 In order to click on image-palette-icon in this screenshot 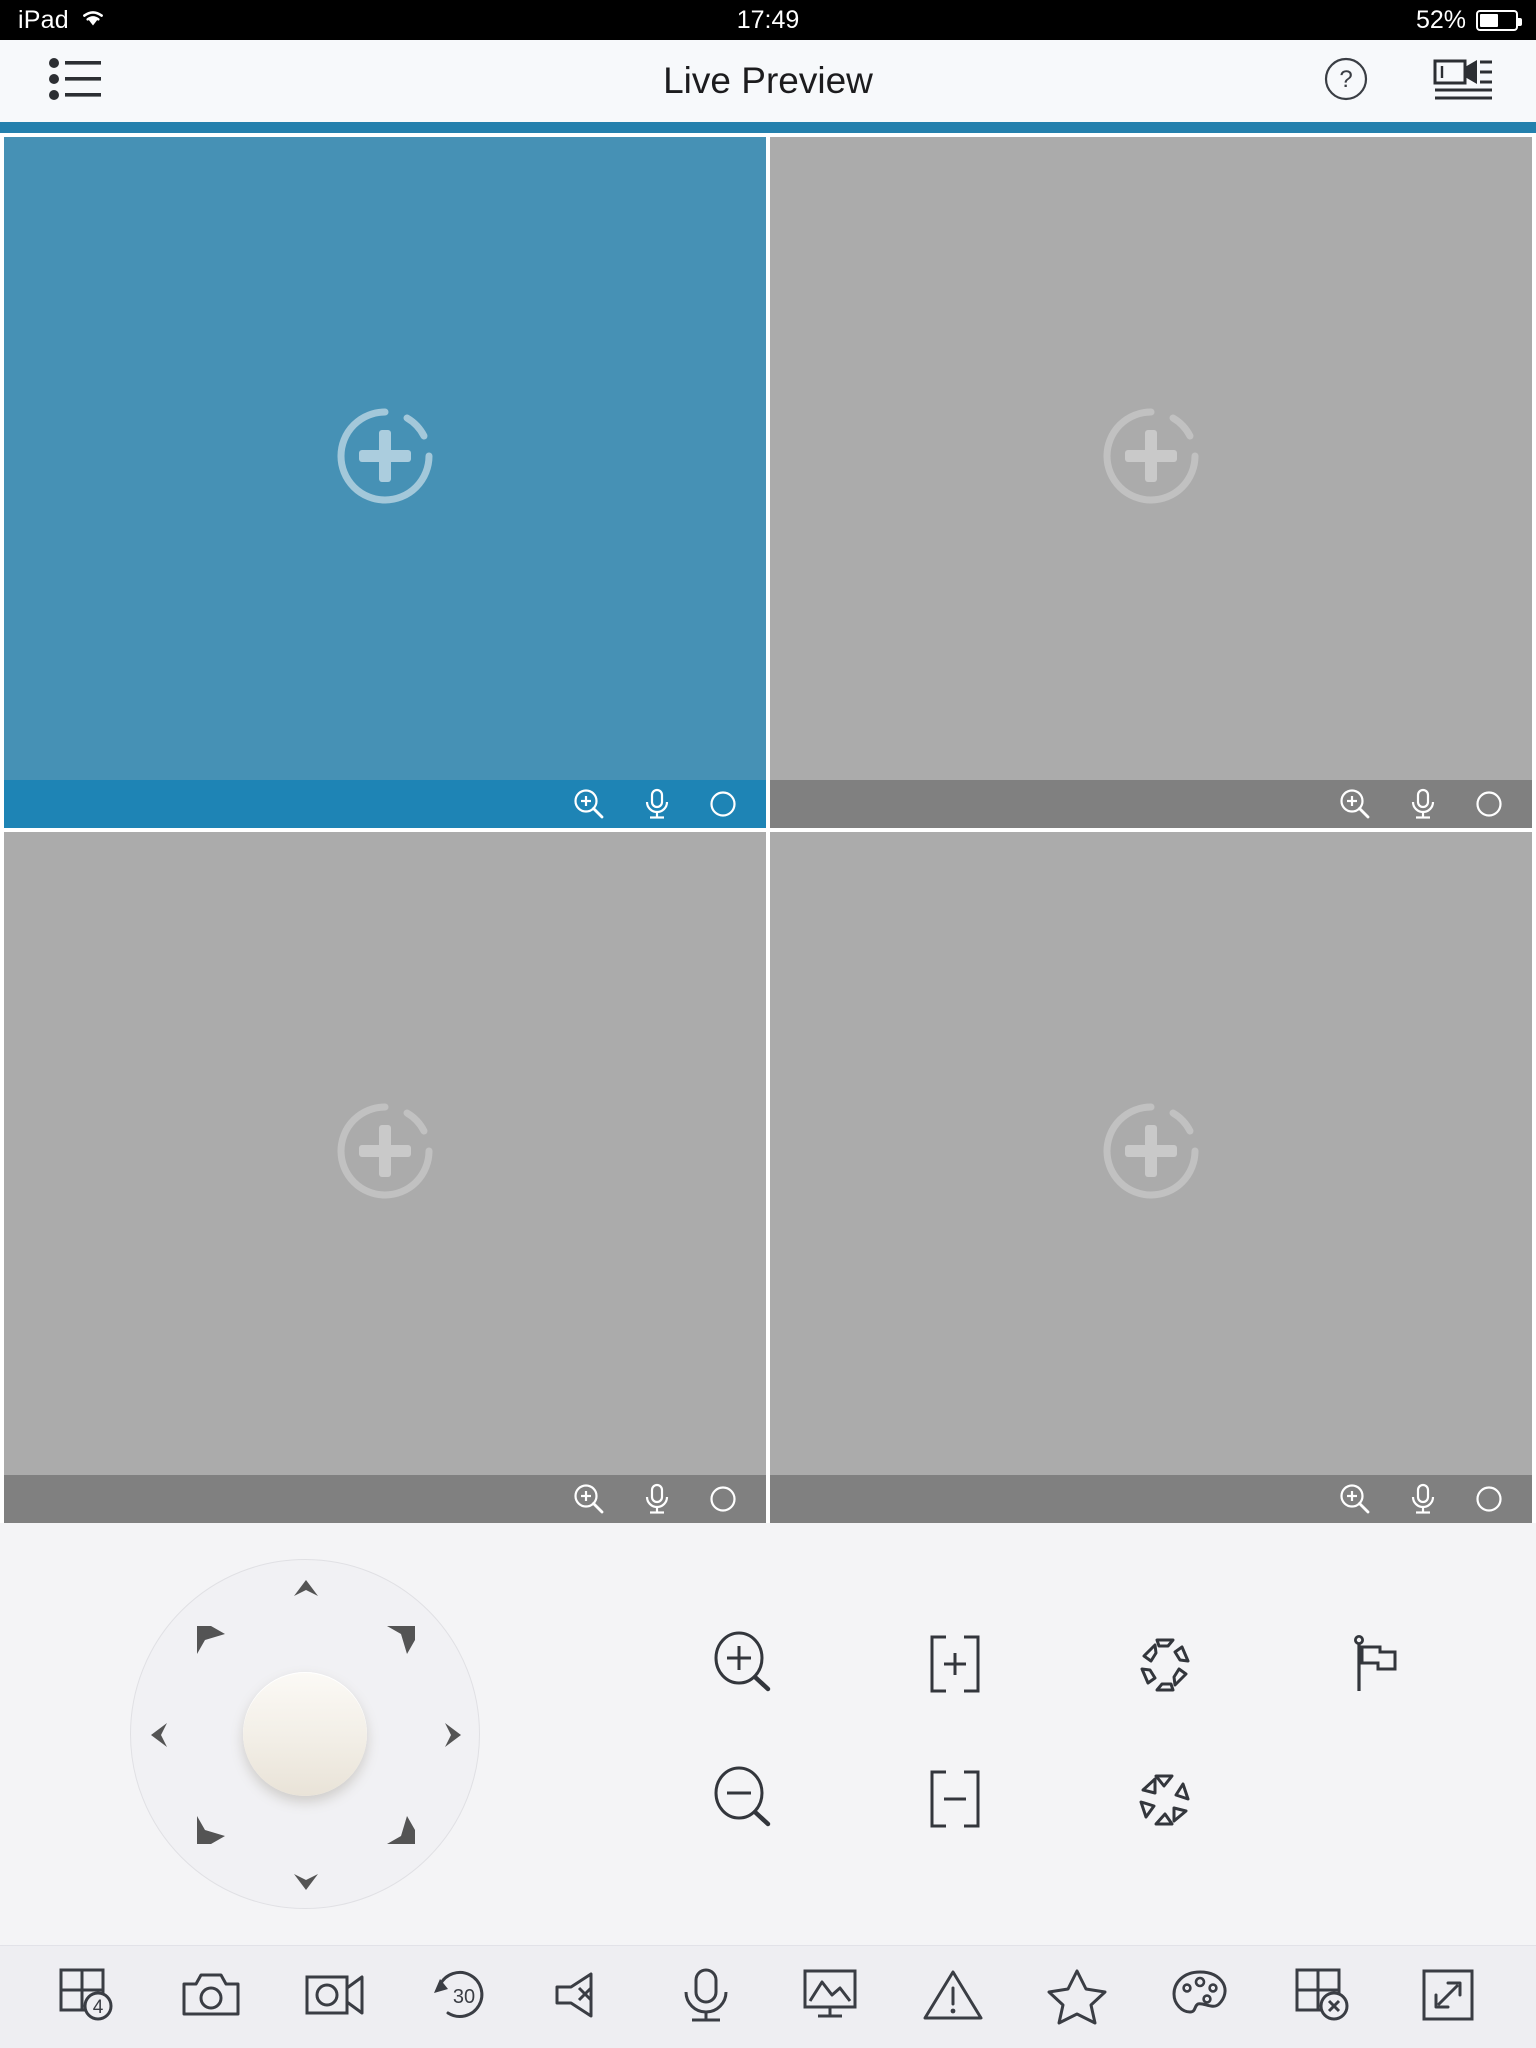, I will do `click(1201, 1997)`.